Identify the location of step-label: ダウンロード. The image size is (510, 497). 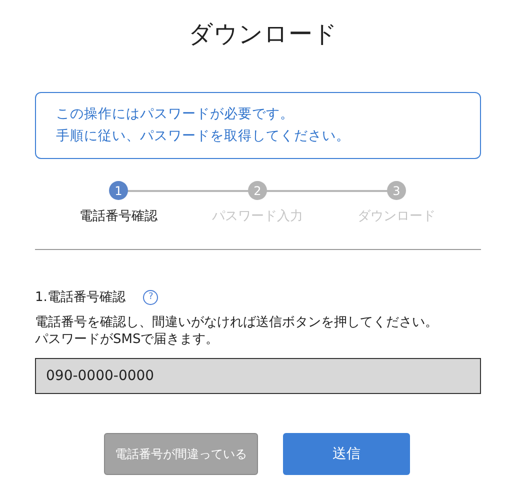
(397, 216).